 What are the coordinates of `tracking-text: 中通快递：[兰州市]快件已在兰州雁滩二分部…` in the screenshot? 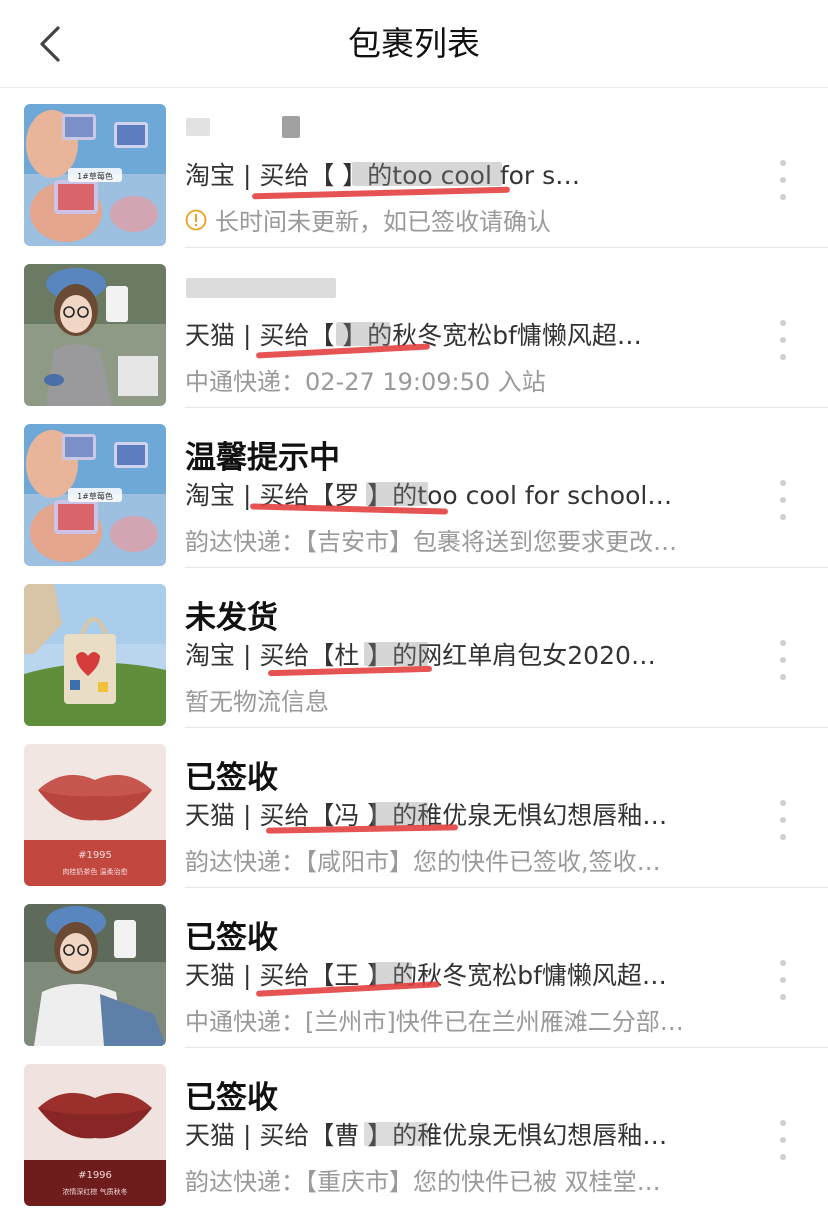 It's located at (434, 1022).